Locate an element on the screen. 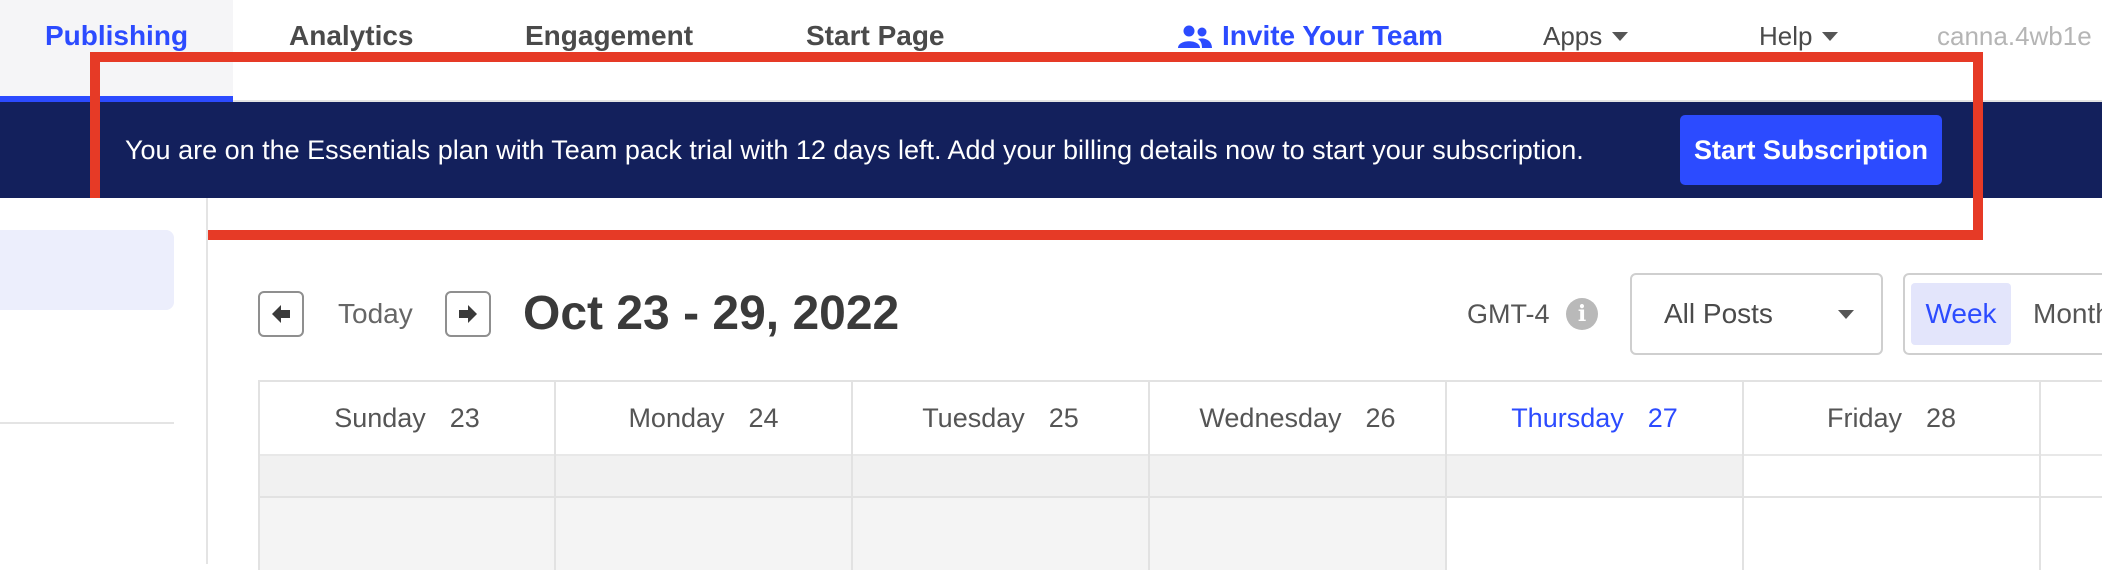  day-header: Tuesday 25 is located at coordinates (1000, 418).